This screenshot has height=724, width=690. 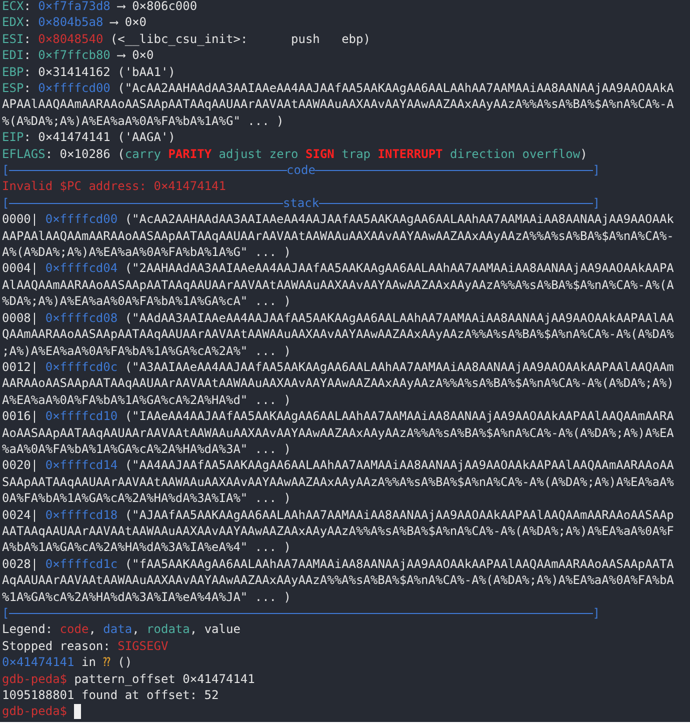 What do you see at coordinates (301, 170) in the screenshot?
I see `section-title: code` at bounding box center [301, 170].